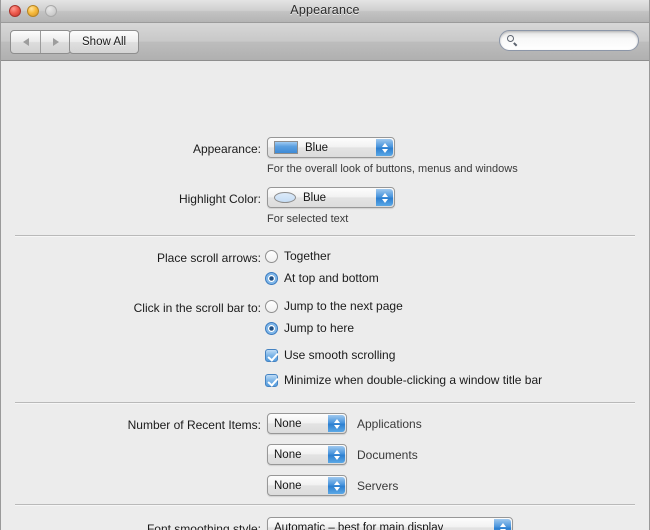 This screenshot has height=530, width=650. Describe the element at coordinates (226, 149) in the screenshot. I see `appearance-label: Appearance:` at that location.